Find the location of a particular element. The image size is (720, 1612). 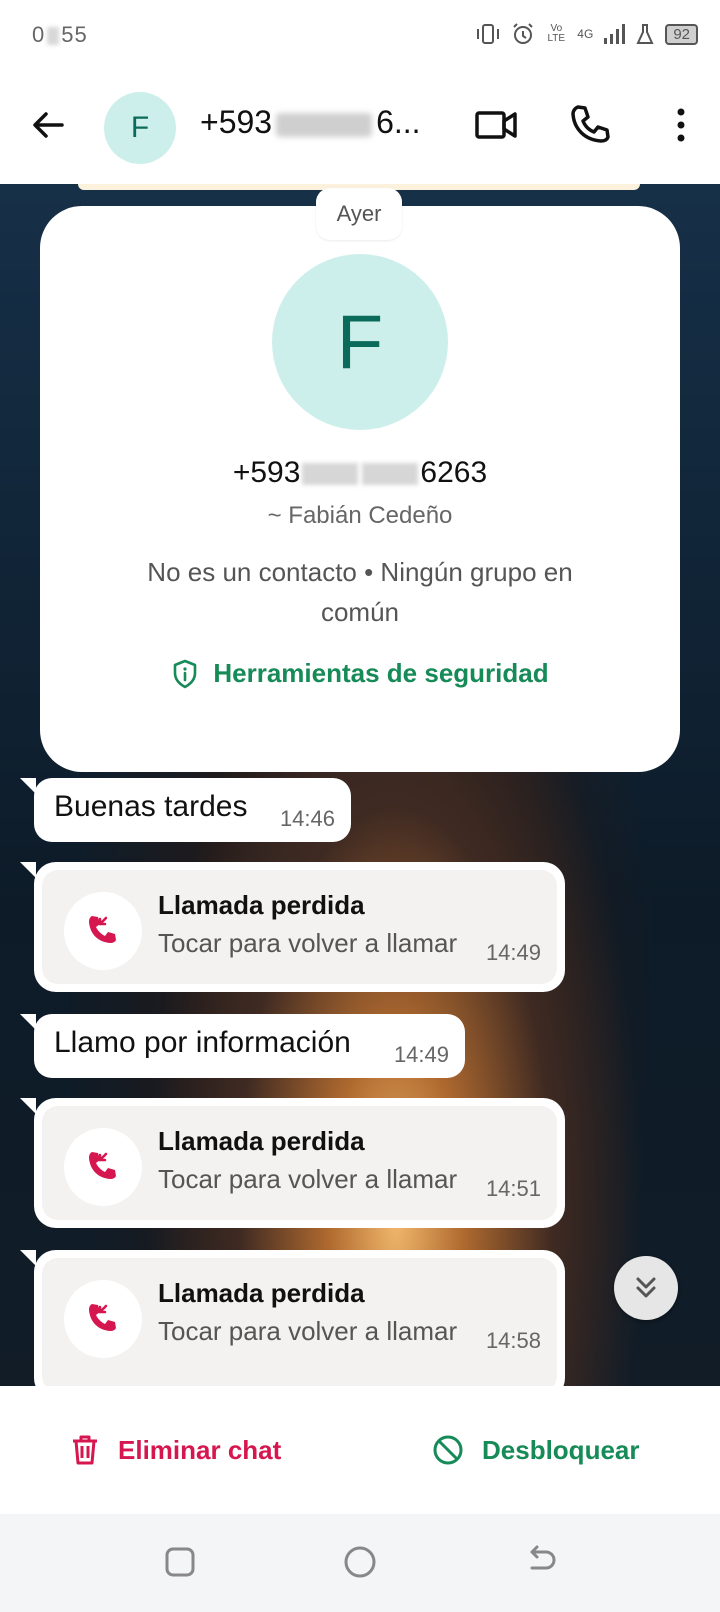

message-time: 14:49 is located at coordinates (421, 1054).